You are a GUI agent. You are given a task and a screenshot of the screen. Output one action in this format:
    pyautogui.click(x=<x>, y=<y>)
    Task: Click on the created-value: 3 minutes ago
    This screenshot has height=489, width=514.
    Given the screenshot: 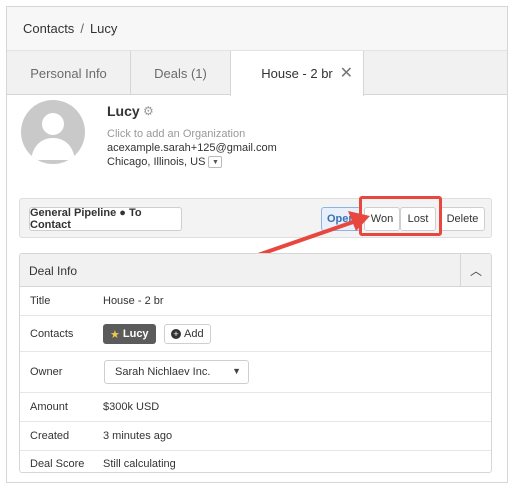 What is the action you would take?
    pyautogui.click(x=138, y=436)
    